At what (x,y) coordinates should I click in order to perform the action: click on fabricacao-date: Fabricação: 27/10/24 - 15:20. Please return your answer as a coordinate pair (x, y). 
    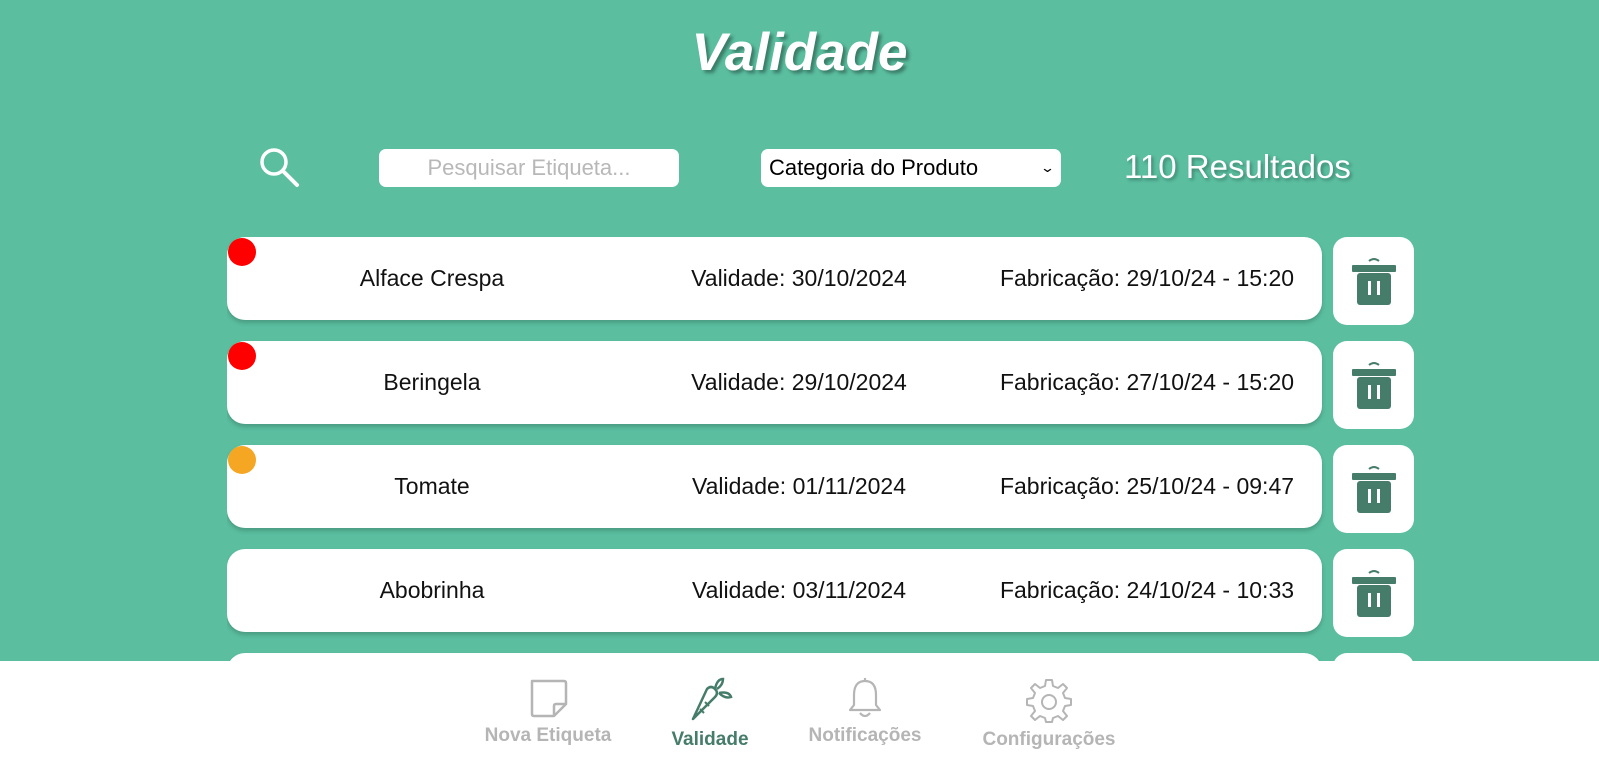
    Looking at the image, I should click on (1147, 382).